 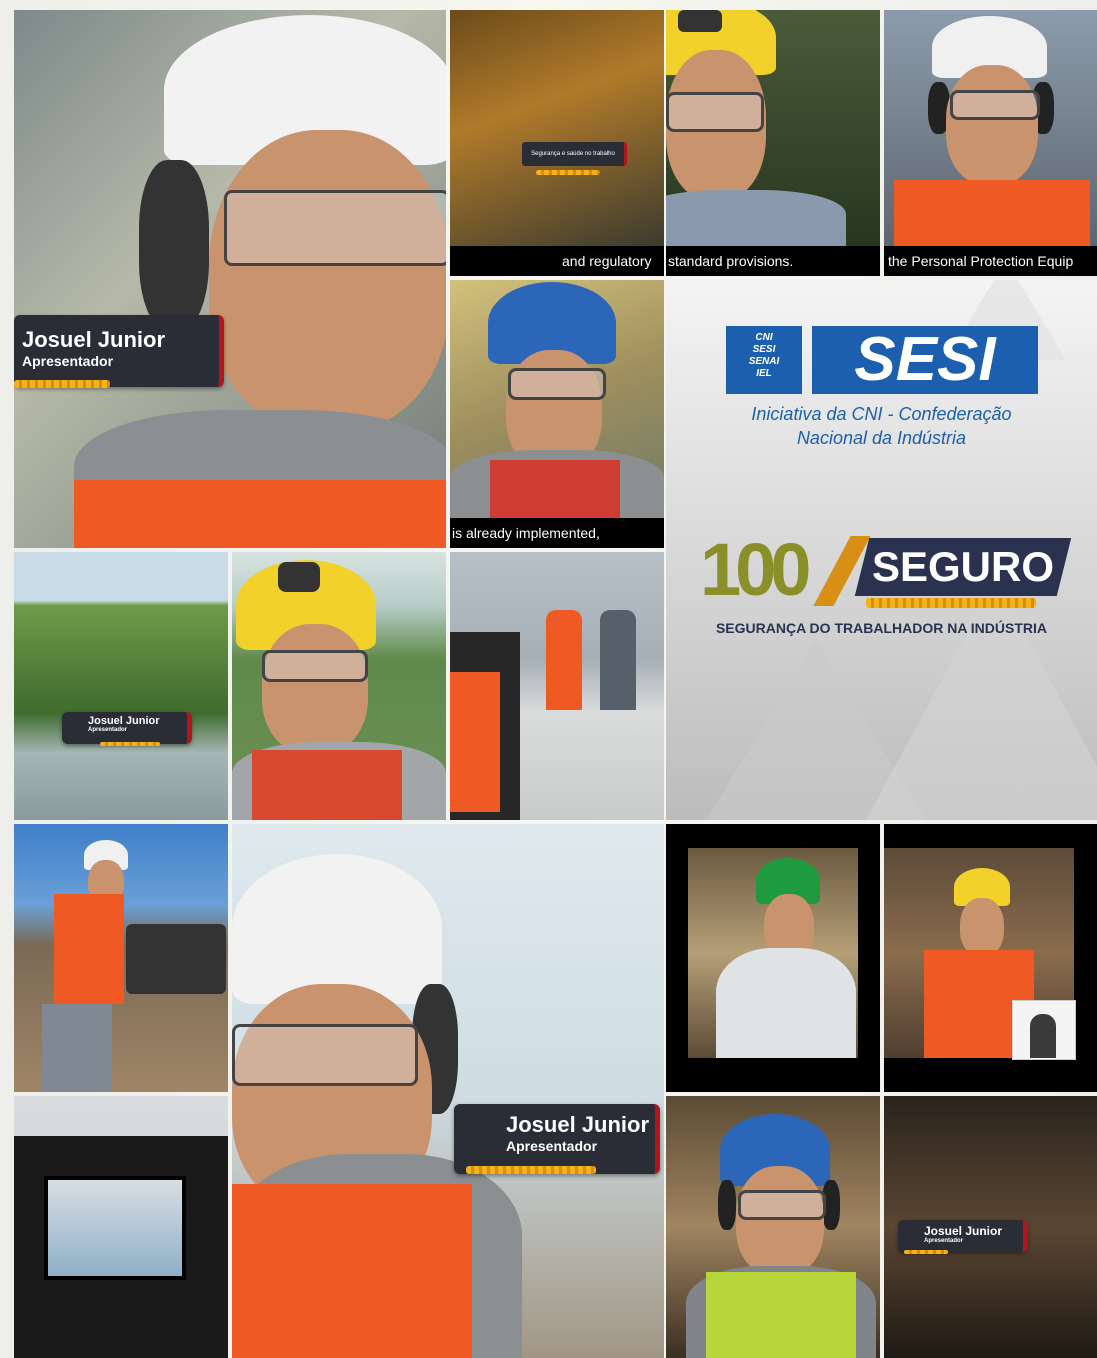 I want to click on cni-logo-block: CNI SESI SENAI IEL, so click(x=764, y=360).